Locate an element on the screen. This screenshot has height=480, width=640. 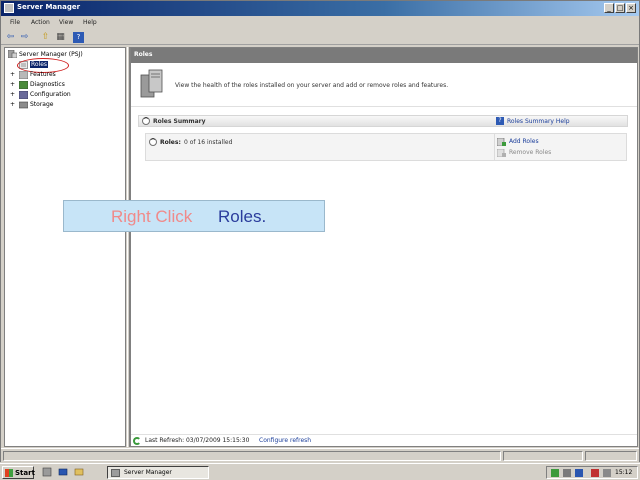
toolbar: ⇦ ⇨ ⇧ ▦ ? is located at coordinates (320, 37).